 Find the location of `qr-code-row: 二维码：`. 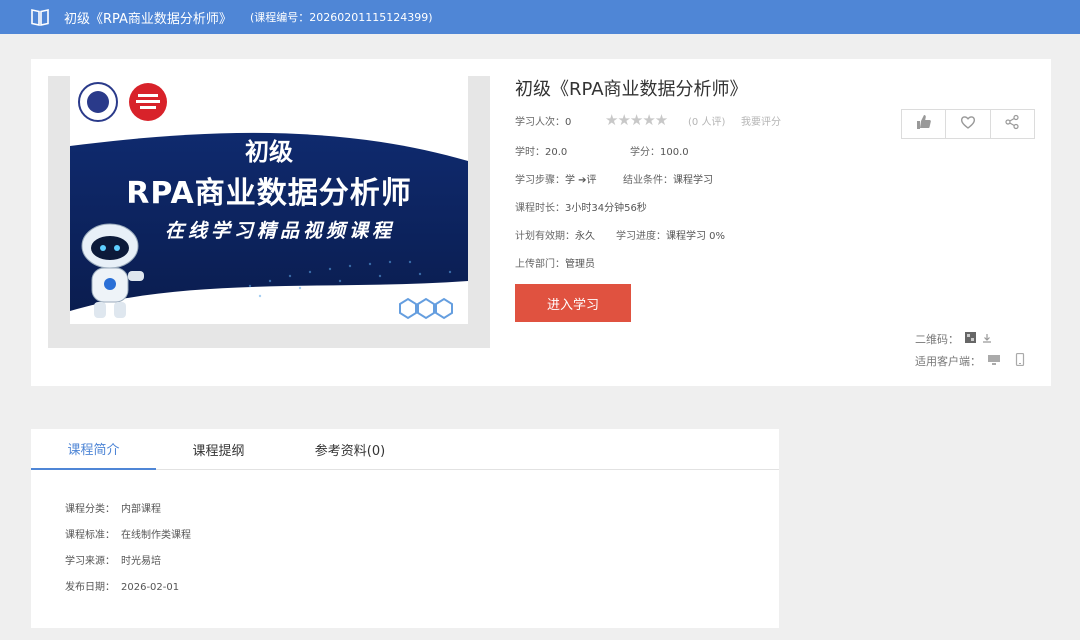

qr-code-row: 二维码： is located at coordinates (953, 339).